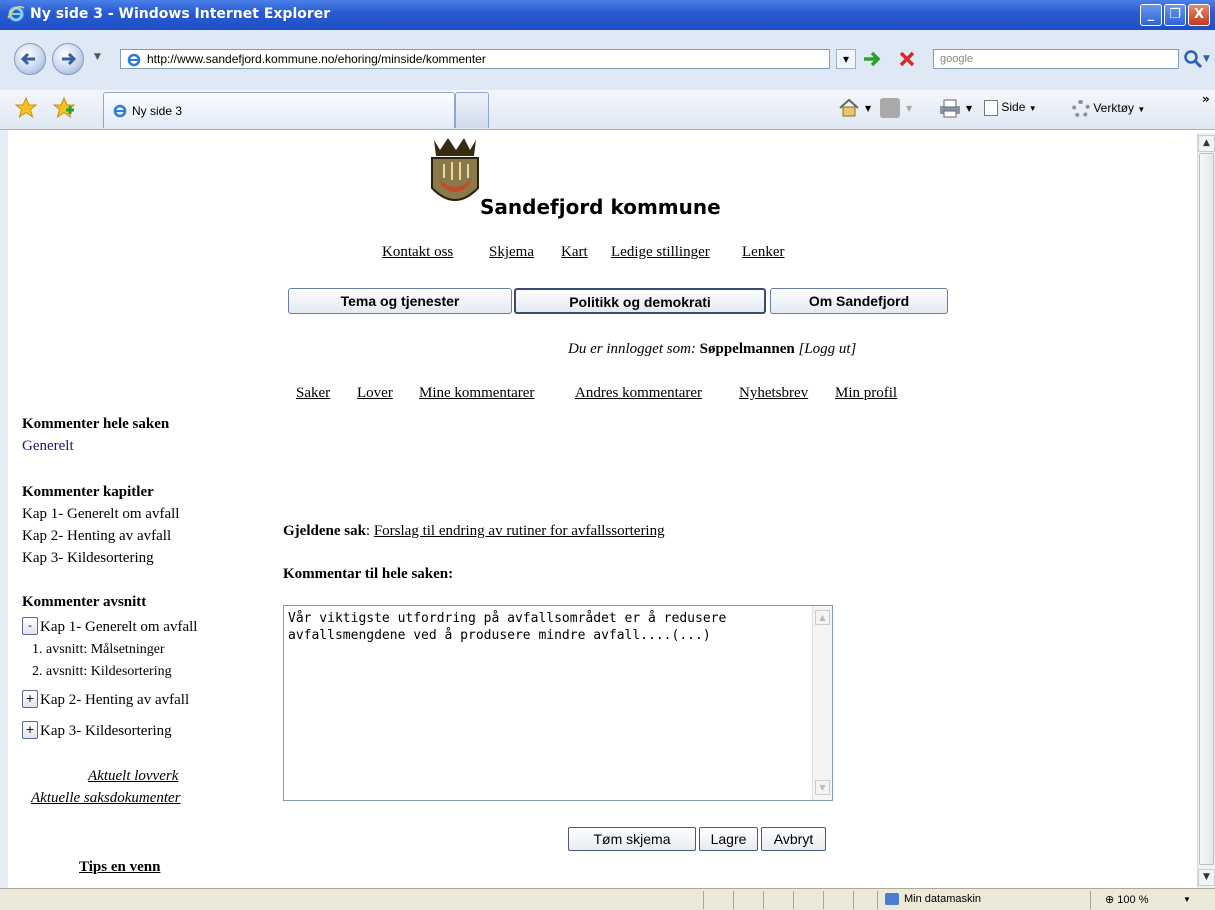  I want to click on subnav-saker: Saker, so click(313, 393).